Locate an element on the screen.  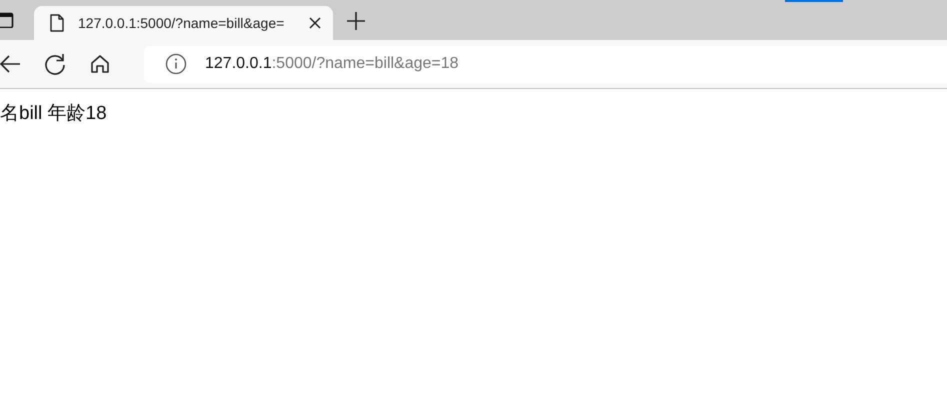
page-text: 名bill 年龄18 is located at coordinates (54, 114).